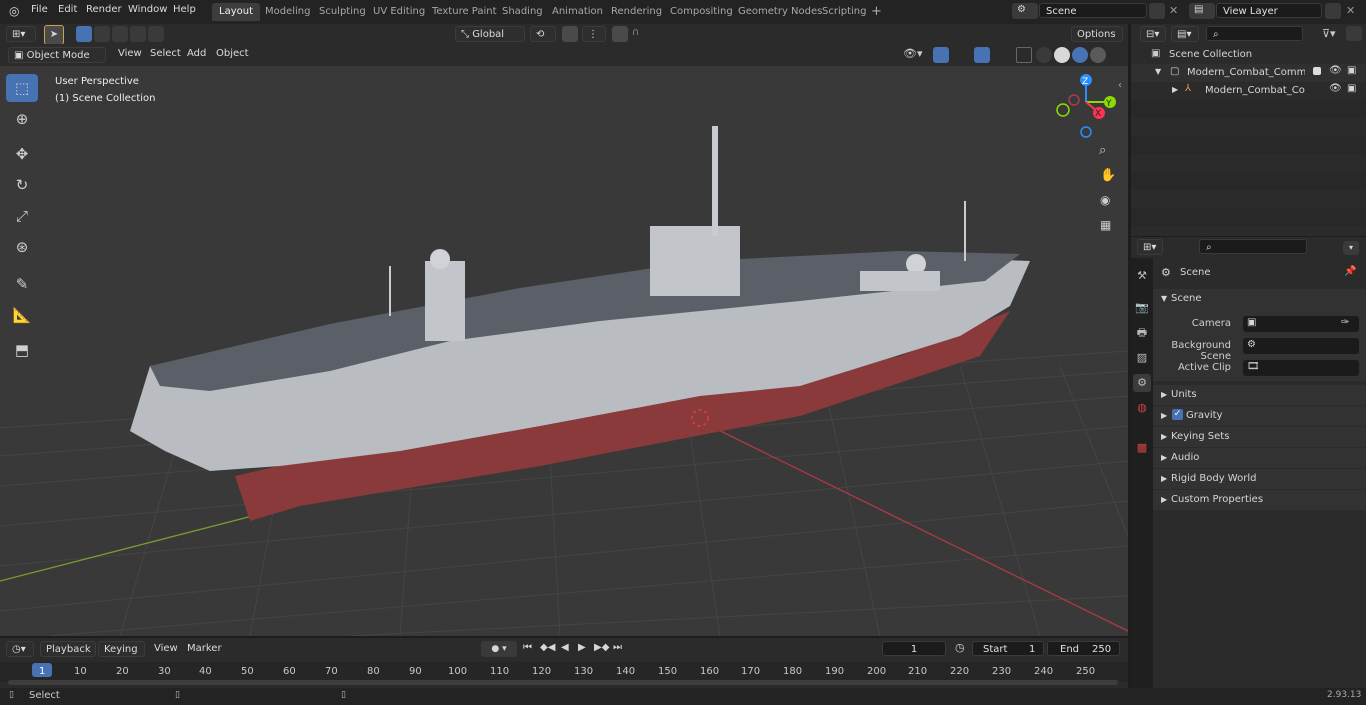 This screenshot has width=1366, height=705. I want to click on visibility-filter-icon: 👁▾, so click(913, 53).